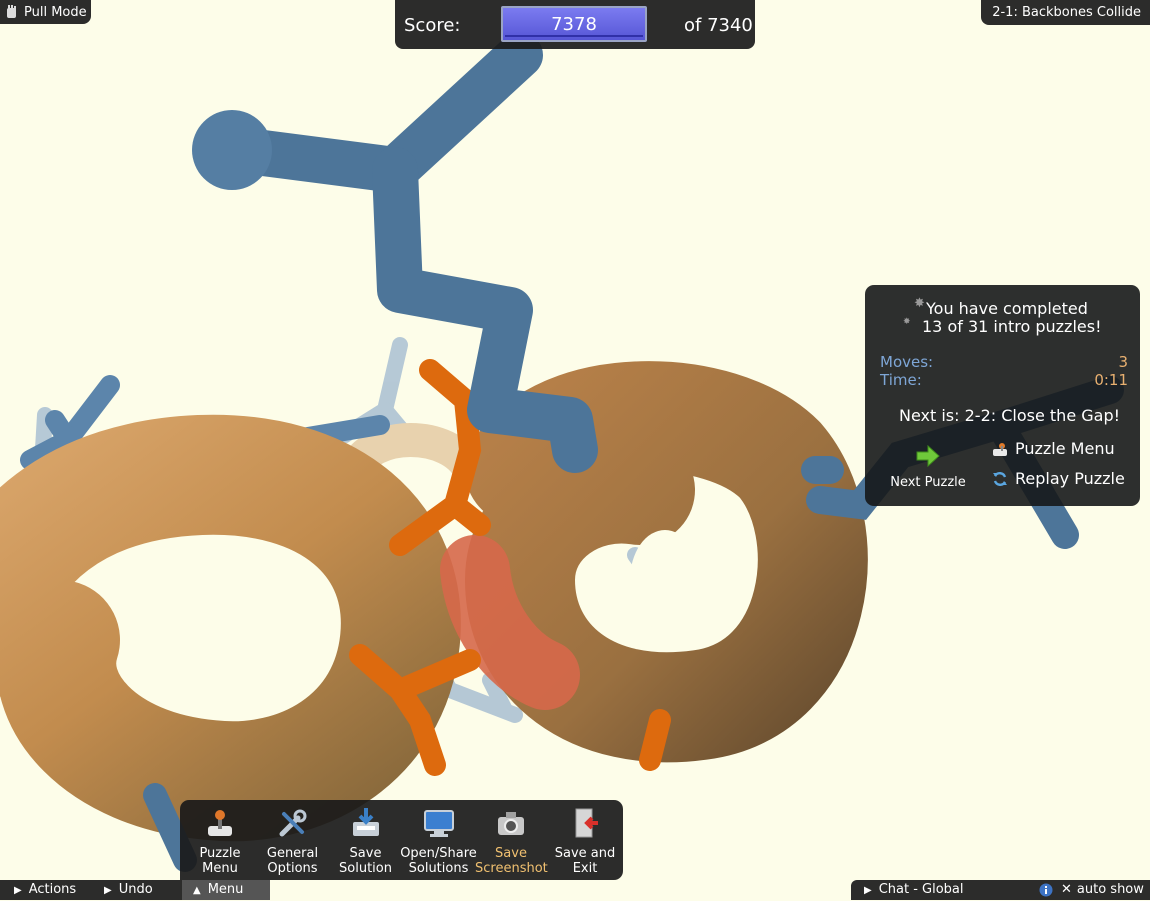 This screenshot has width=1150, height=901. Describe the element at coordinates (1012, 326) in the screenshot. I see `completed-line-2: 13 of 31 intro puzzles!` at that location.